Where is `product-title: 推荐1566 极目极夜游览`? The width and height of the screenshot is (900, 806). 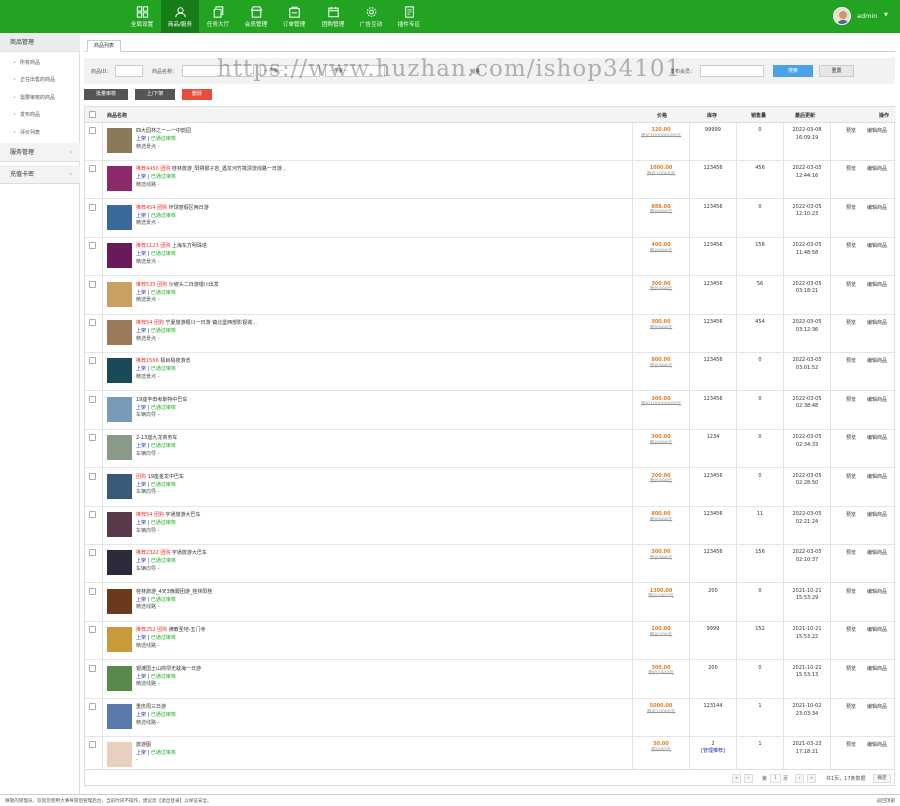 product-title: 推荐1566 极目极夜游览 is located at coordinates (261, 360).